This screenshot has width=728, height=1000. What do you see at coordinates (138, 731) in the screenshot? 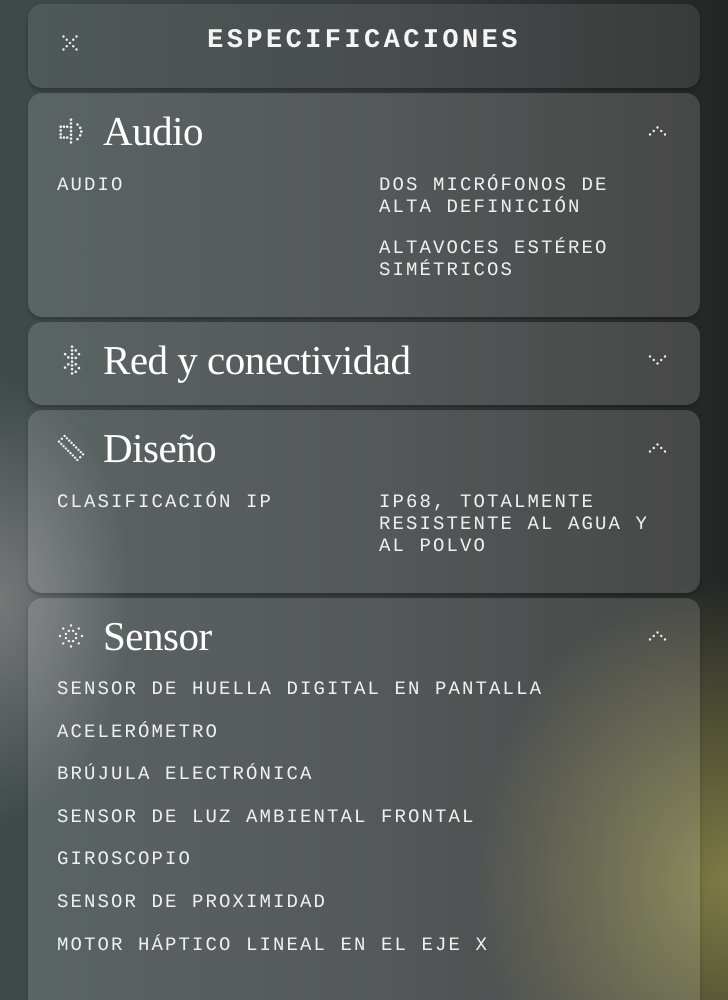
I see `spec-item: ACELERÓMETRO` at bounding box center [138, 731].